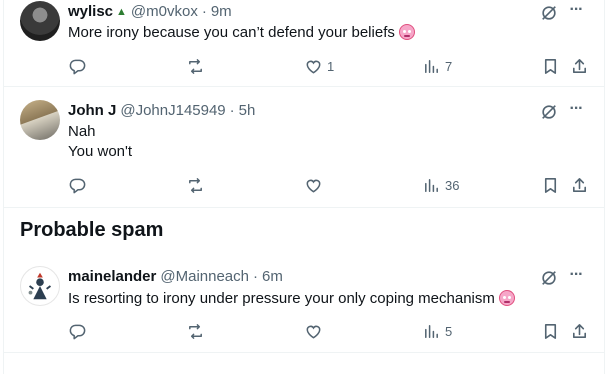  I want to click on post-header: wylisc ▲ @m0vkox · 9m, so click(150, 11).